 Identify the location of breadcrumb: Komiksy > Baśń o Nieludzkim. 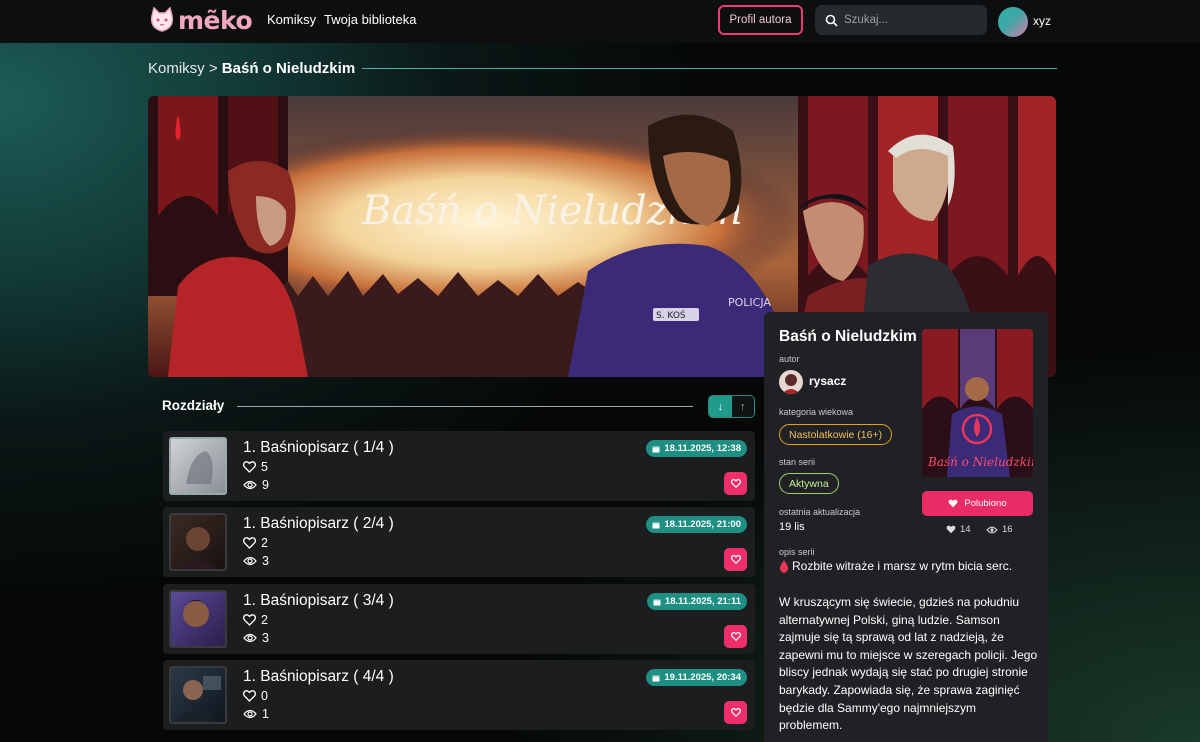
(251, 68).